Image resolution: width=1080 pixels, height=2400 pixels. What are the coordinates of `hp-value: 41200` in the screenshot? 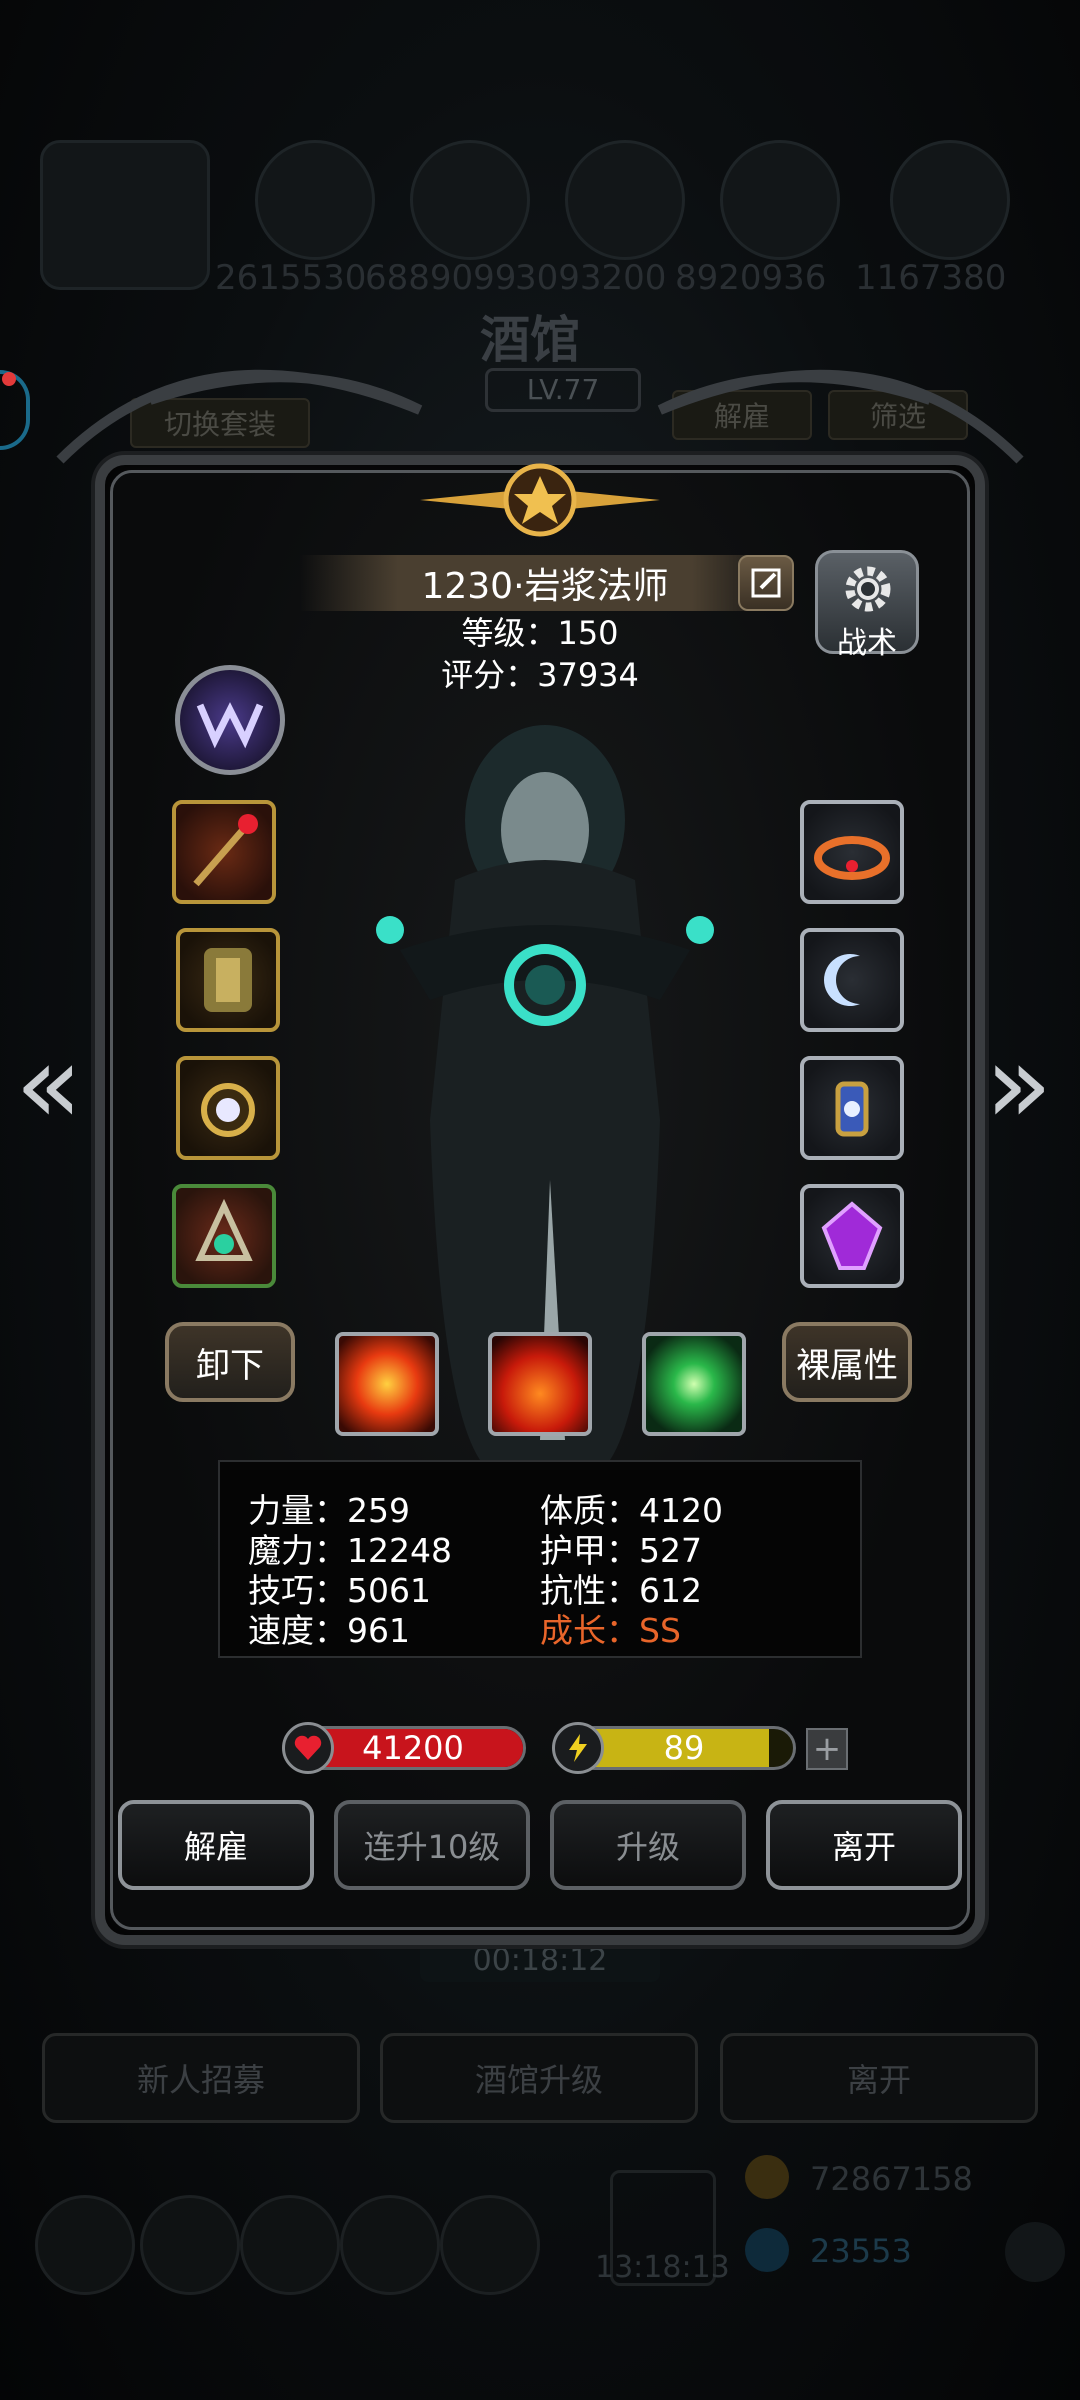 It's located at (413, 1748).